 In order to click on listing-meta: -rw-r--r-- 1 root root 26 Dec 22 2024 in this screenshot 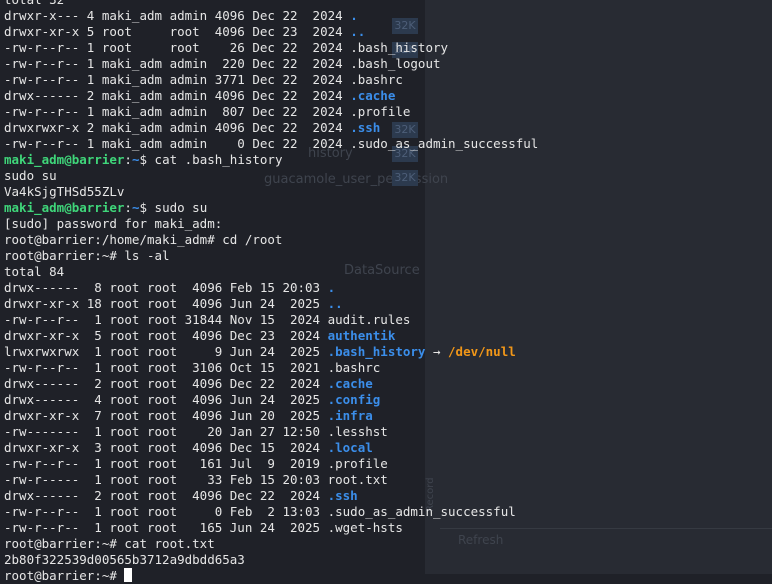, I will do `click(177, 47)`.